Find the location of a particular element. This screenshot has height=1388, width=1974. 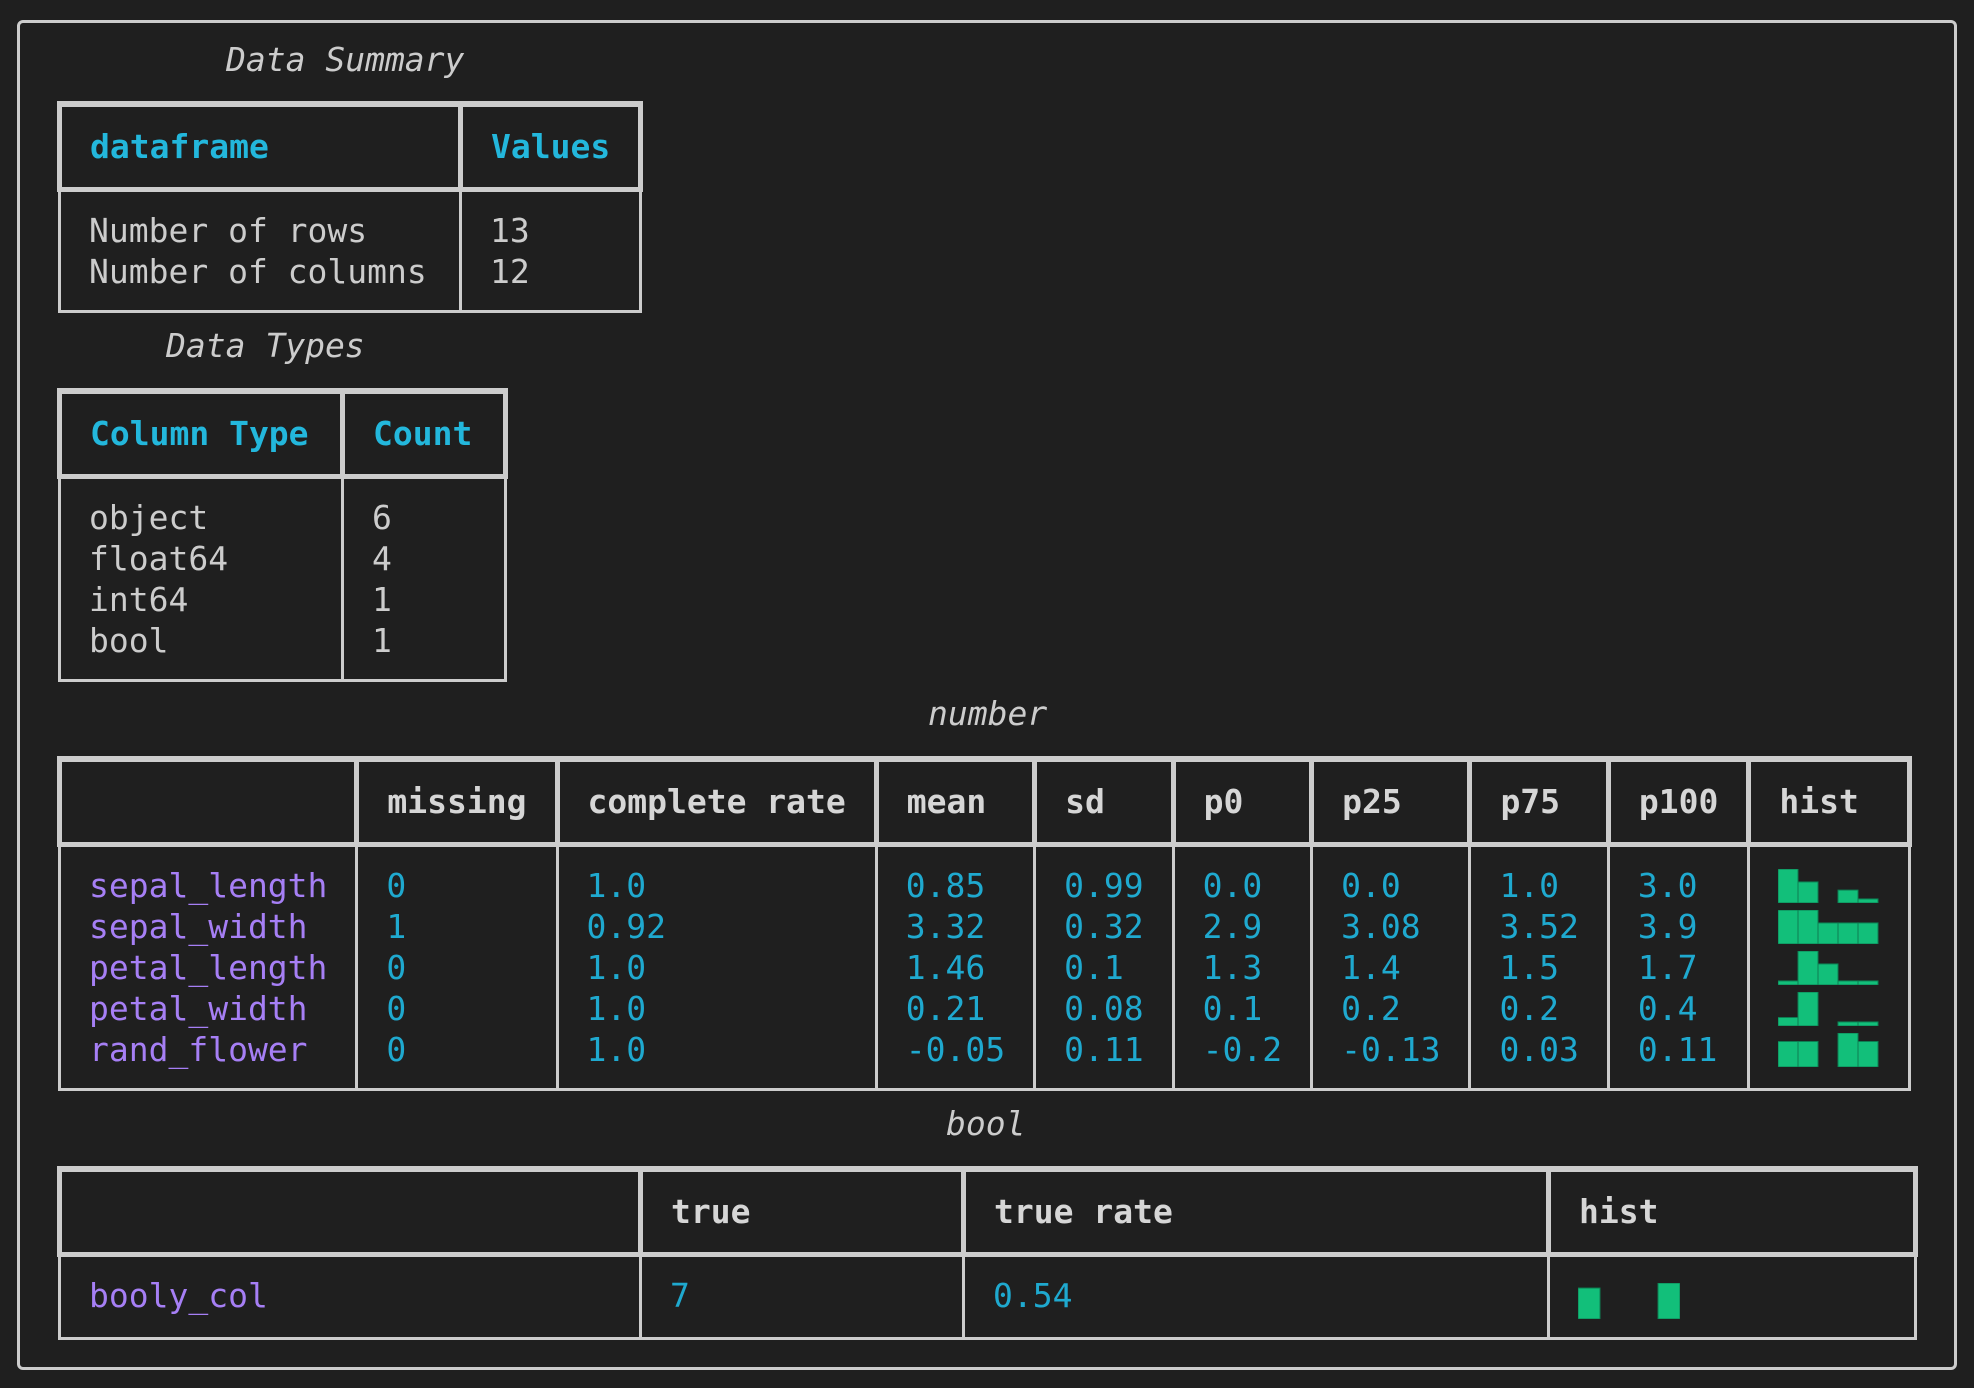

cell-p0: 2.9 is located at coordinates (1242, 926).